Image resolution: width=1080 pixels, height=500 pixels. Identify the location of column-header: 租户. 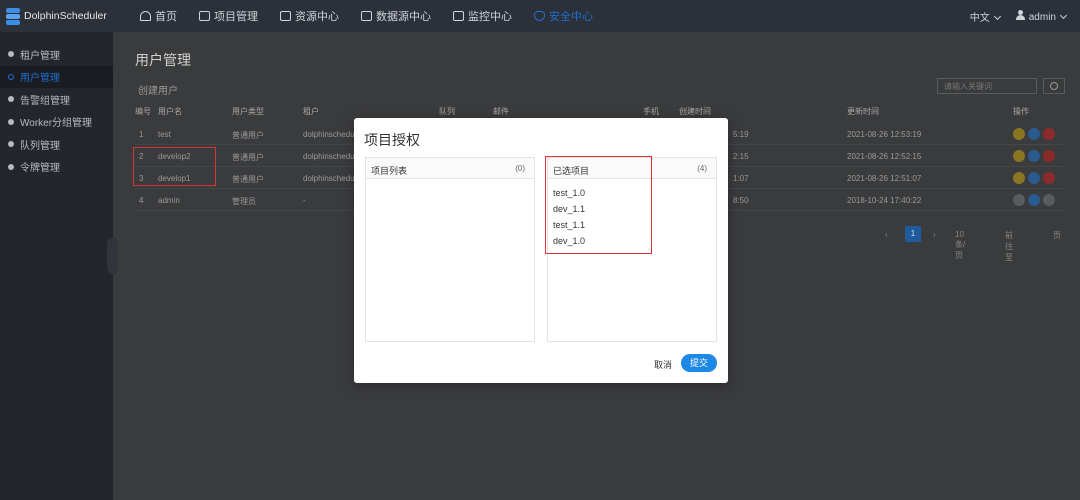
(311, 111).